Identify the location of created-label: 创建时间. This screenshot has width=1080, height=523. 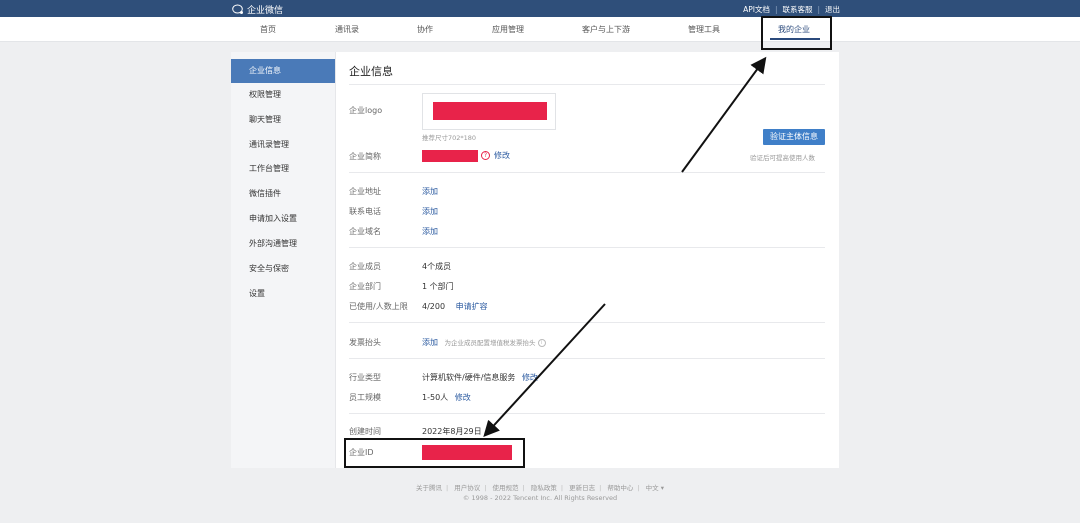
(365, 431).